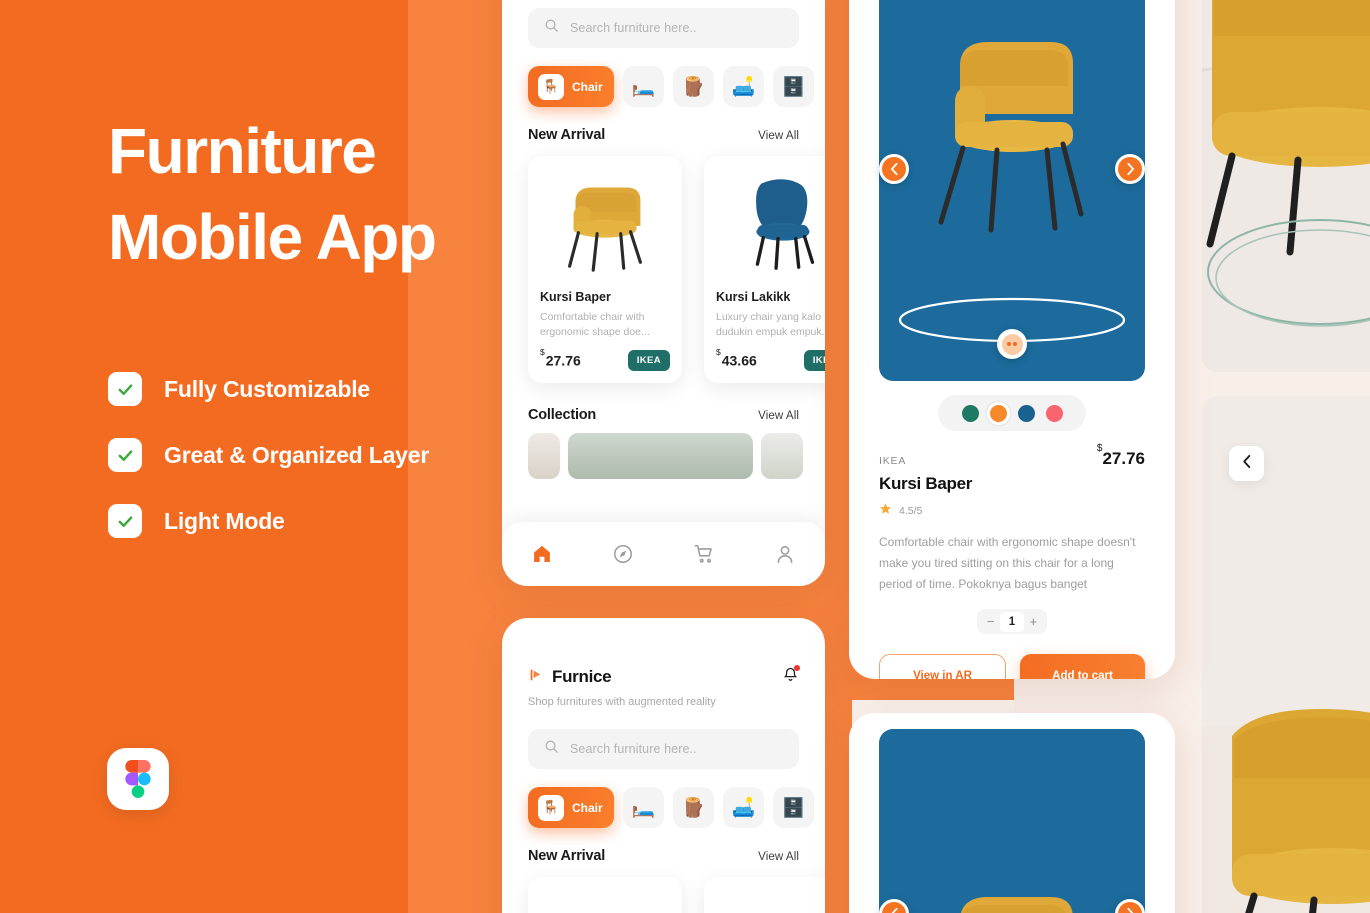  Describe the element at coordinates (582, 676) in the screenshot. I see `app-name: Furnice` at that location.